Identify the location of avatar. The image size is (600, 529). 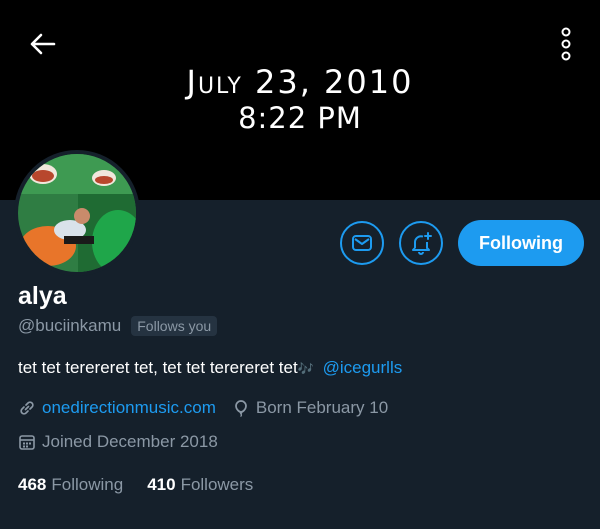
(77, 213).